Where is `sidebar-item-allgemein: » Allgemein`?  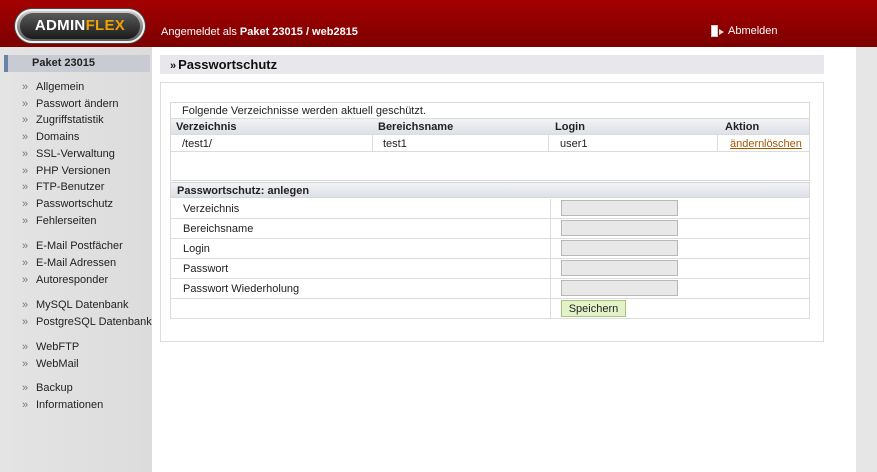
sidebar-item-allgemein: » Allgemein is located at coordinates (53, 87).